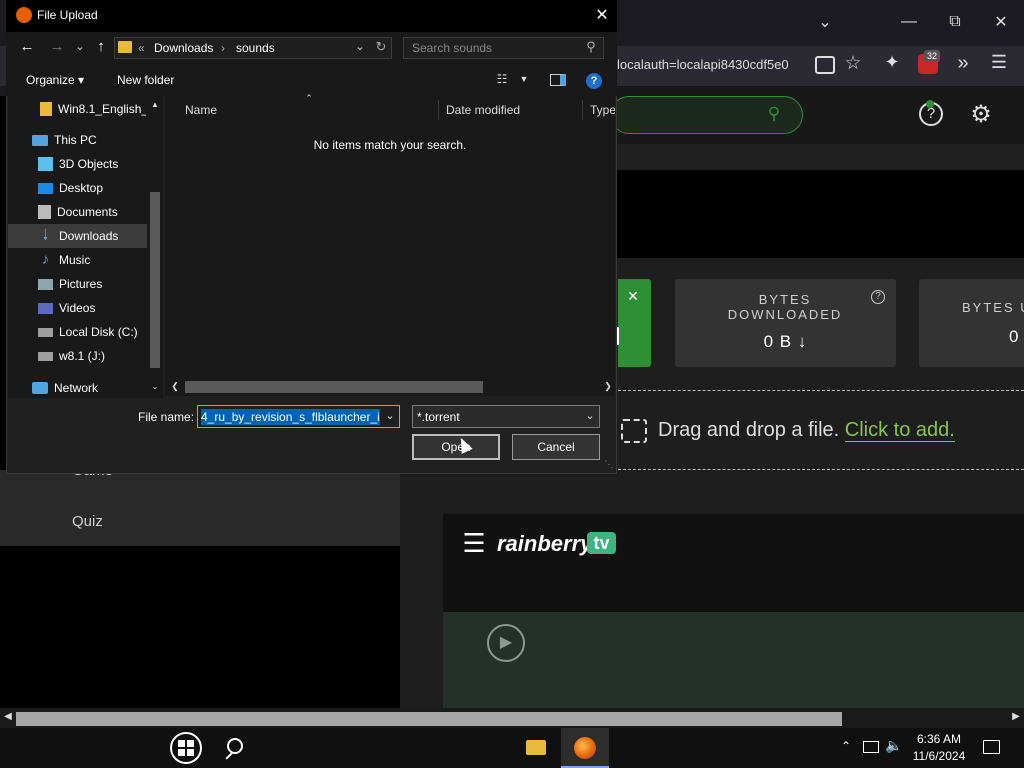 The width and height of the screenshot is (1024, 768). I want to click on drive-icon, so click(45, 332).